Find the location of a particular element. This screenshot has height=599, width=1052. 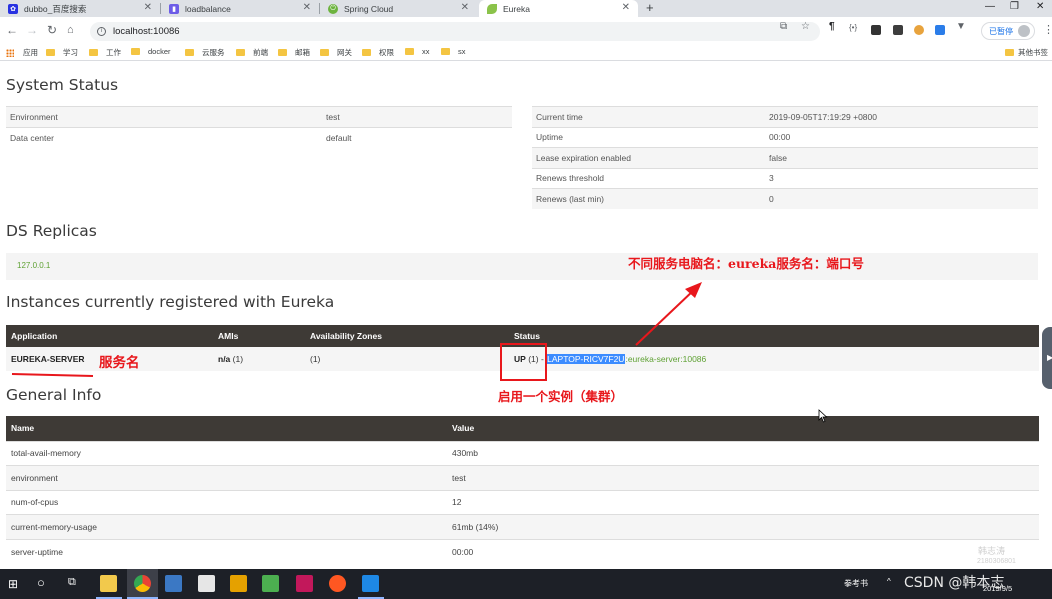

task-view-icon: ⧉ is located at coordinates (72, 582).